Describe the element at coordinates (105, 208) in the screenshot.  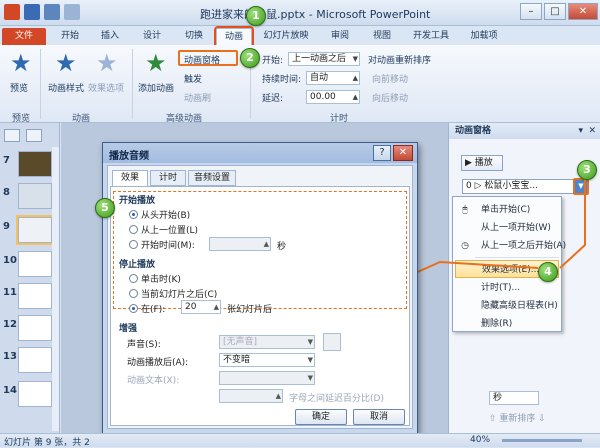
I see `callout-5: 5` at that location.